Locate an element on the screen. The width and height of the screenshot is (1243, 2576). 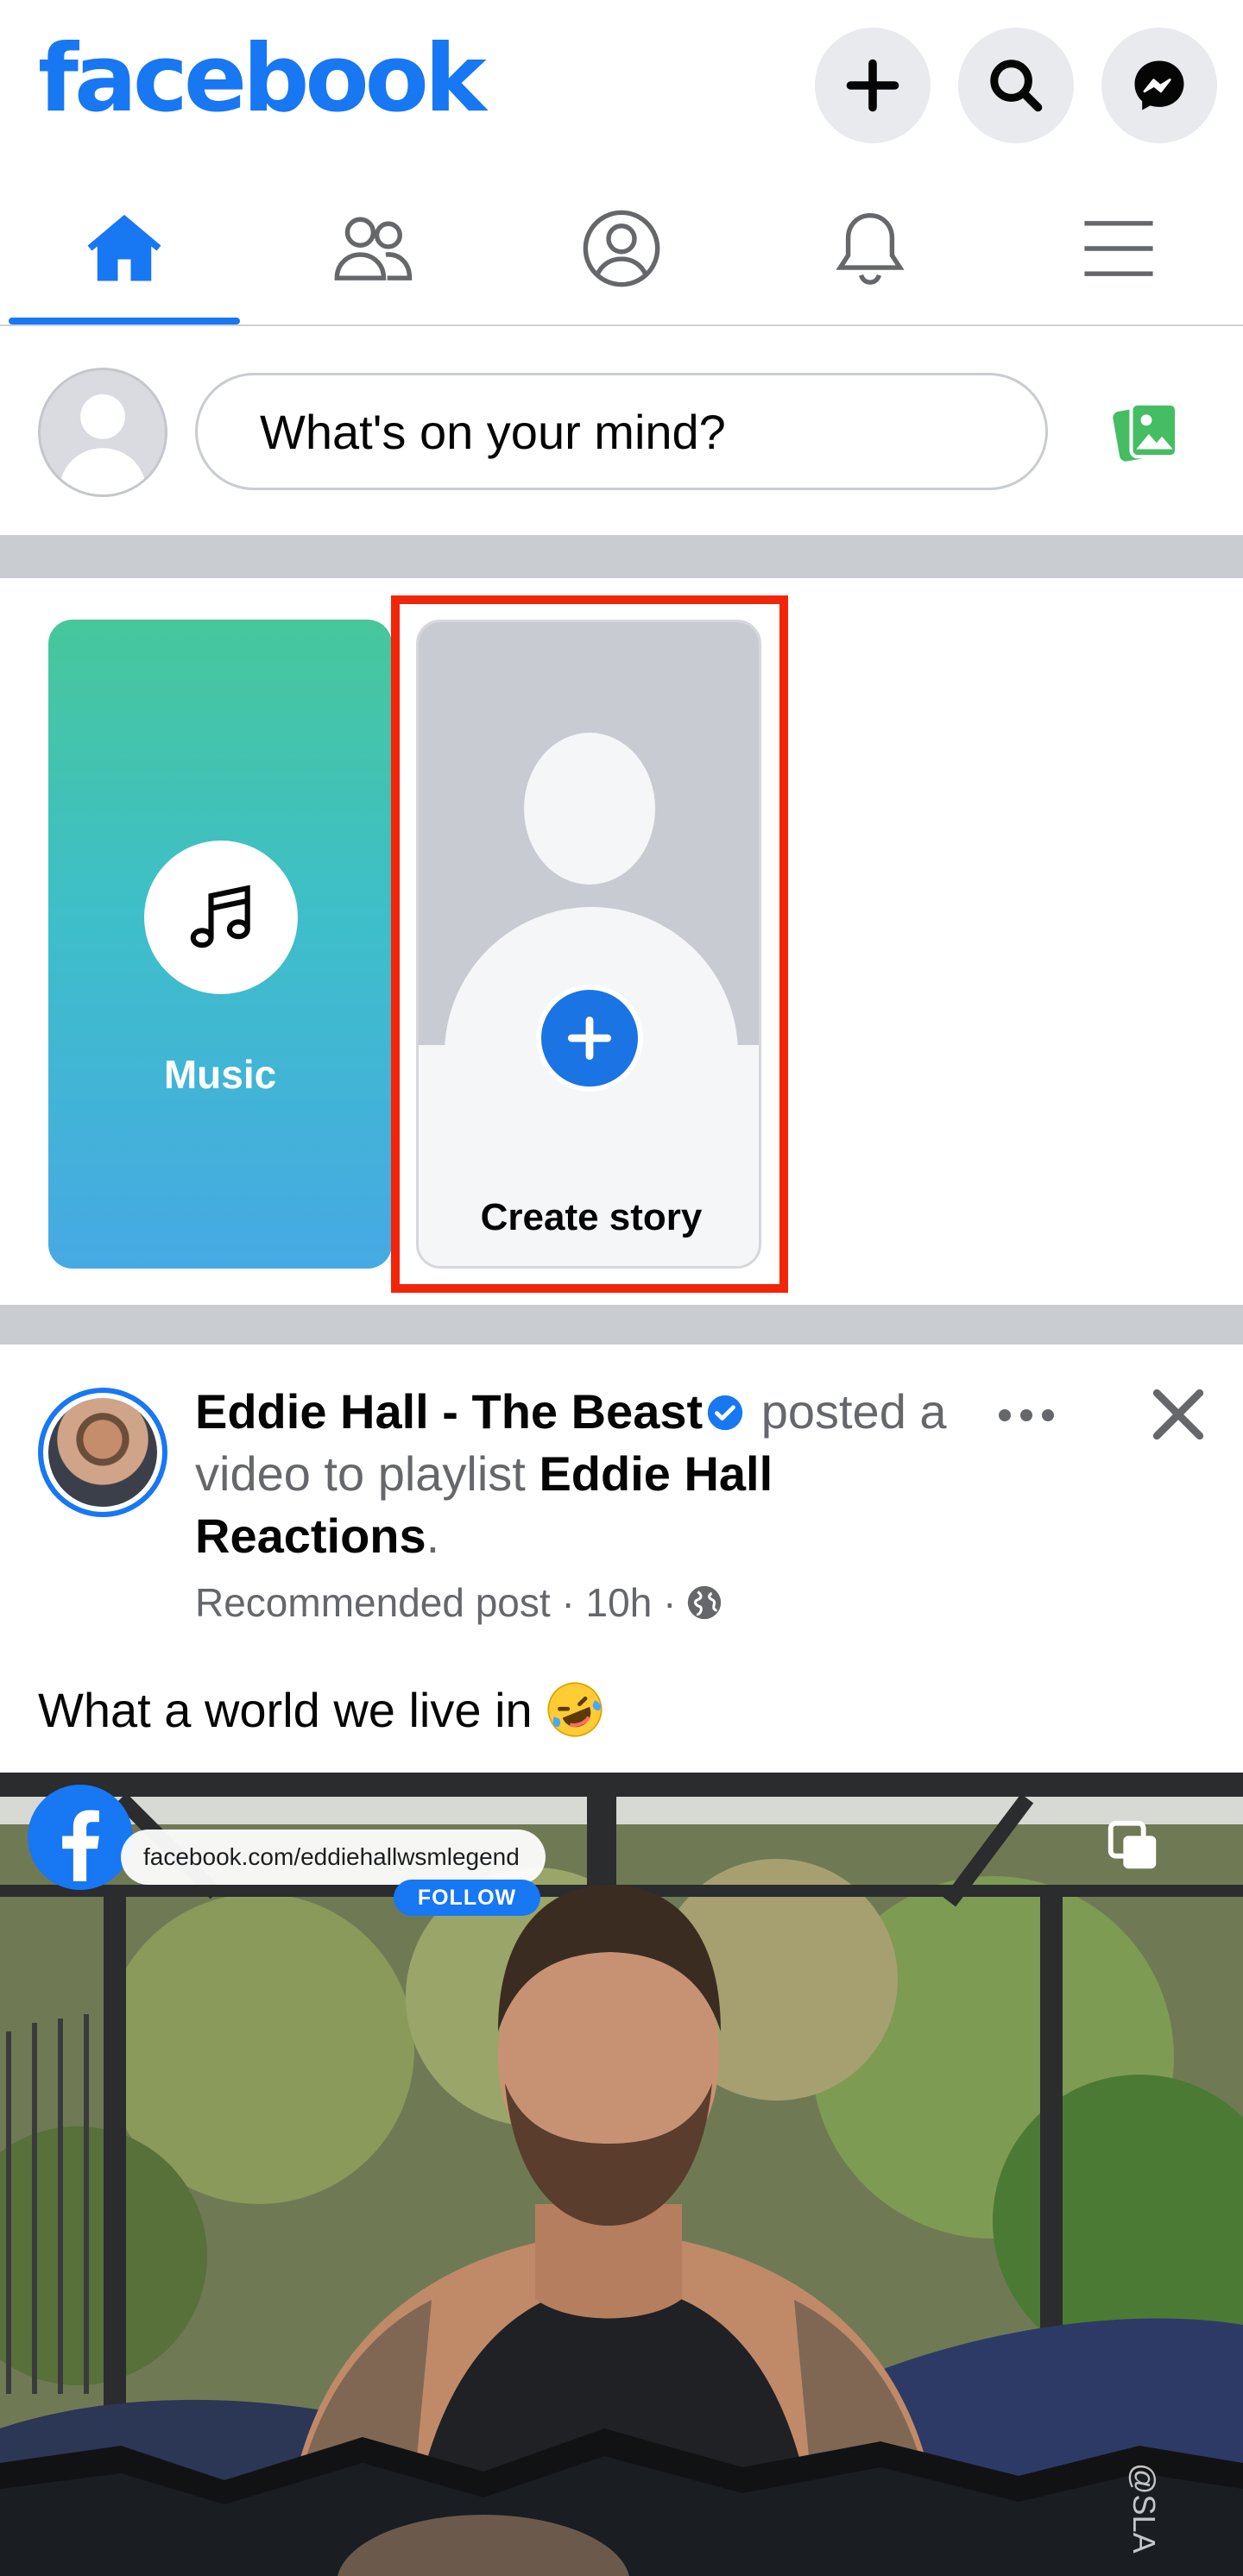
story-music-card: Music is located at coordinates (220, 944).